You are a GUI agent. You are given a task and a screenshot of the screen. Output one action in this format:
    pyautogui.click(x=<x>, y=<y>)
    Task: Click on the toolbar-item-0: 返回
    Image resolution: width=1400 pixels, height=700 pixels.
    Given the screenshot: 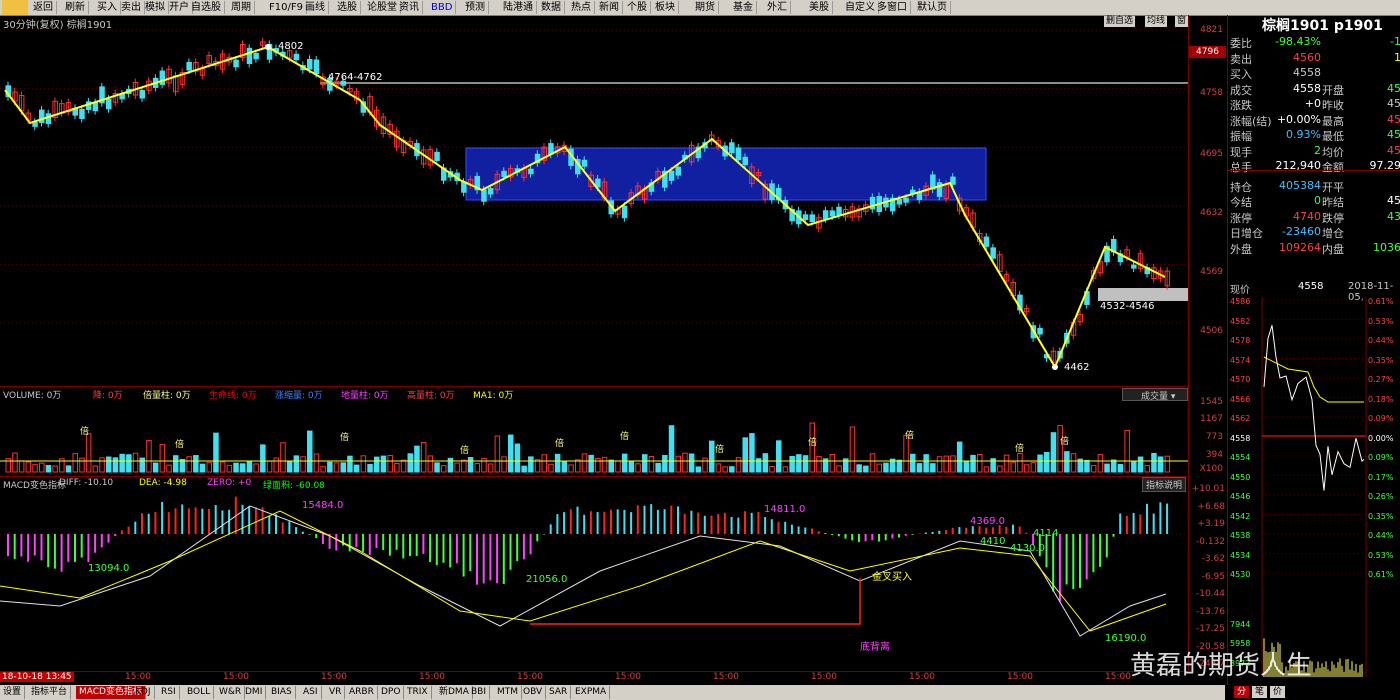 What is the action you would take?
    pyautogui.click(x=43, y=7)
    